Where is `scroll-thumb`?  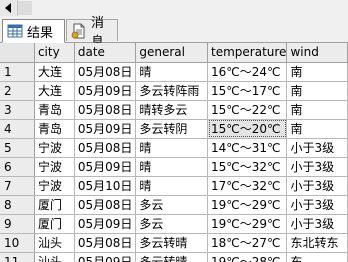
scroll-thumb is located at coordinates (25, 8).